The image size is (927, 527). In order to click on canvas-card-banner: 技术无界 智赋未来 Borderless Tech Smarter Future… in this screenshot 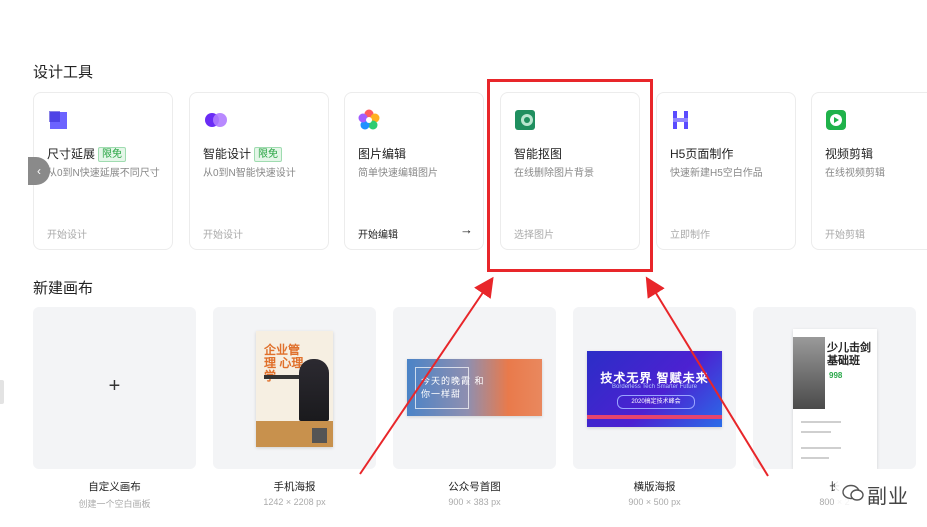, I will do `click(654, 388)`.